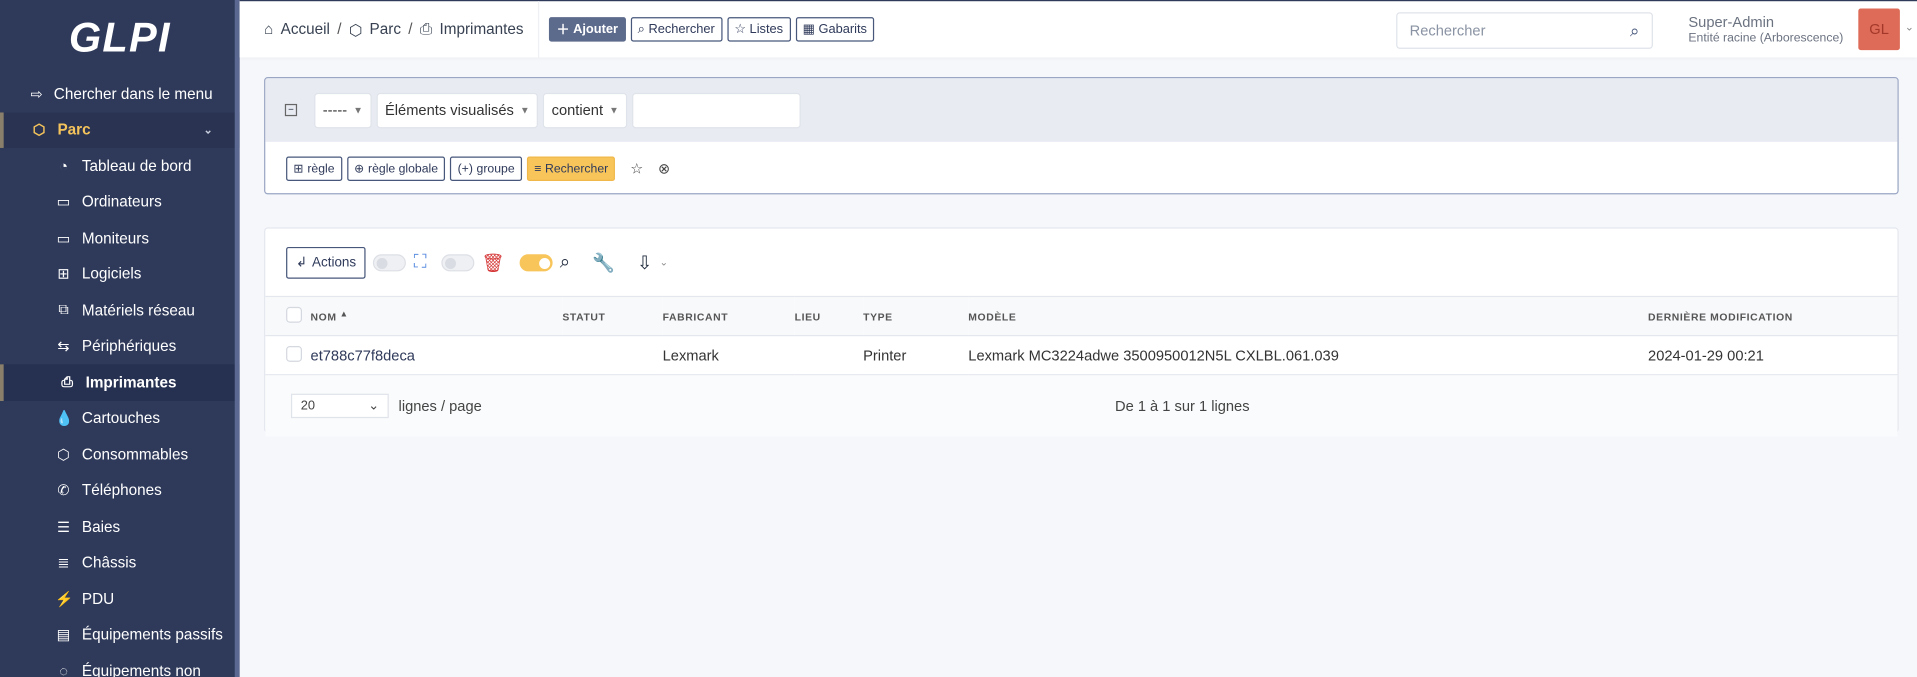  Describe the element at coordinates (1773, 316) in the screenshot. I see `column-header: DERNIÈRE MODIFICATION` at that location.